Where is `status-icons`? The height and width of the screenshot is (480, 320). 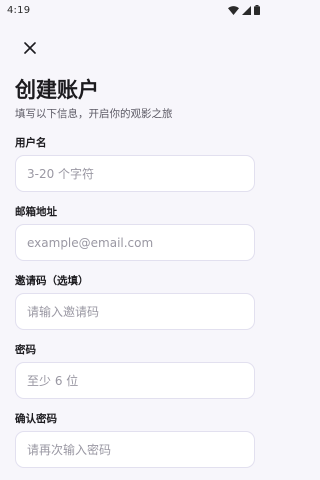
status-icons is located at coordinates (244, 10).